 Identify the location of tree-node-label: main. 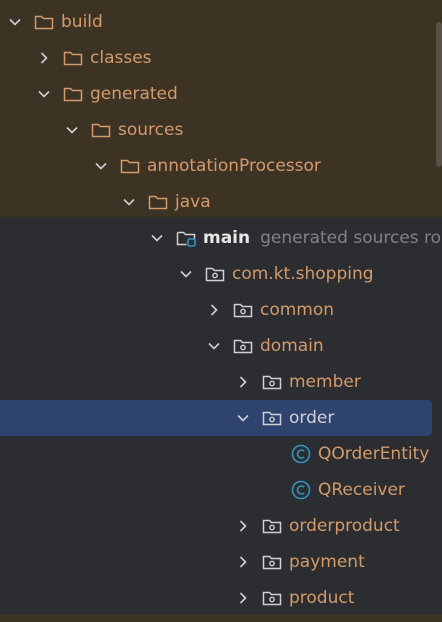
(227, 238).